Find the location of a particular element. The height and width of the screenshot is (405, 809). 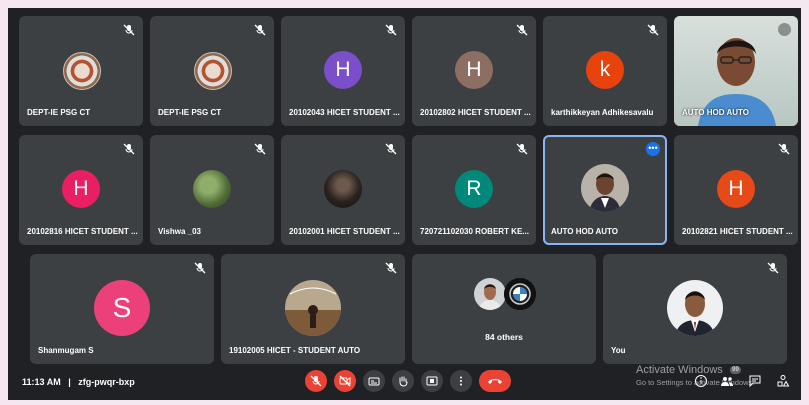

raise-hand-button is located at coordinates (403, 381).